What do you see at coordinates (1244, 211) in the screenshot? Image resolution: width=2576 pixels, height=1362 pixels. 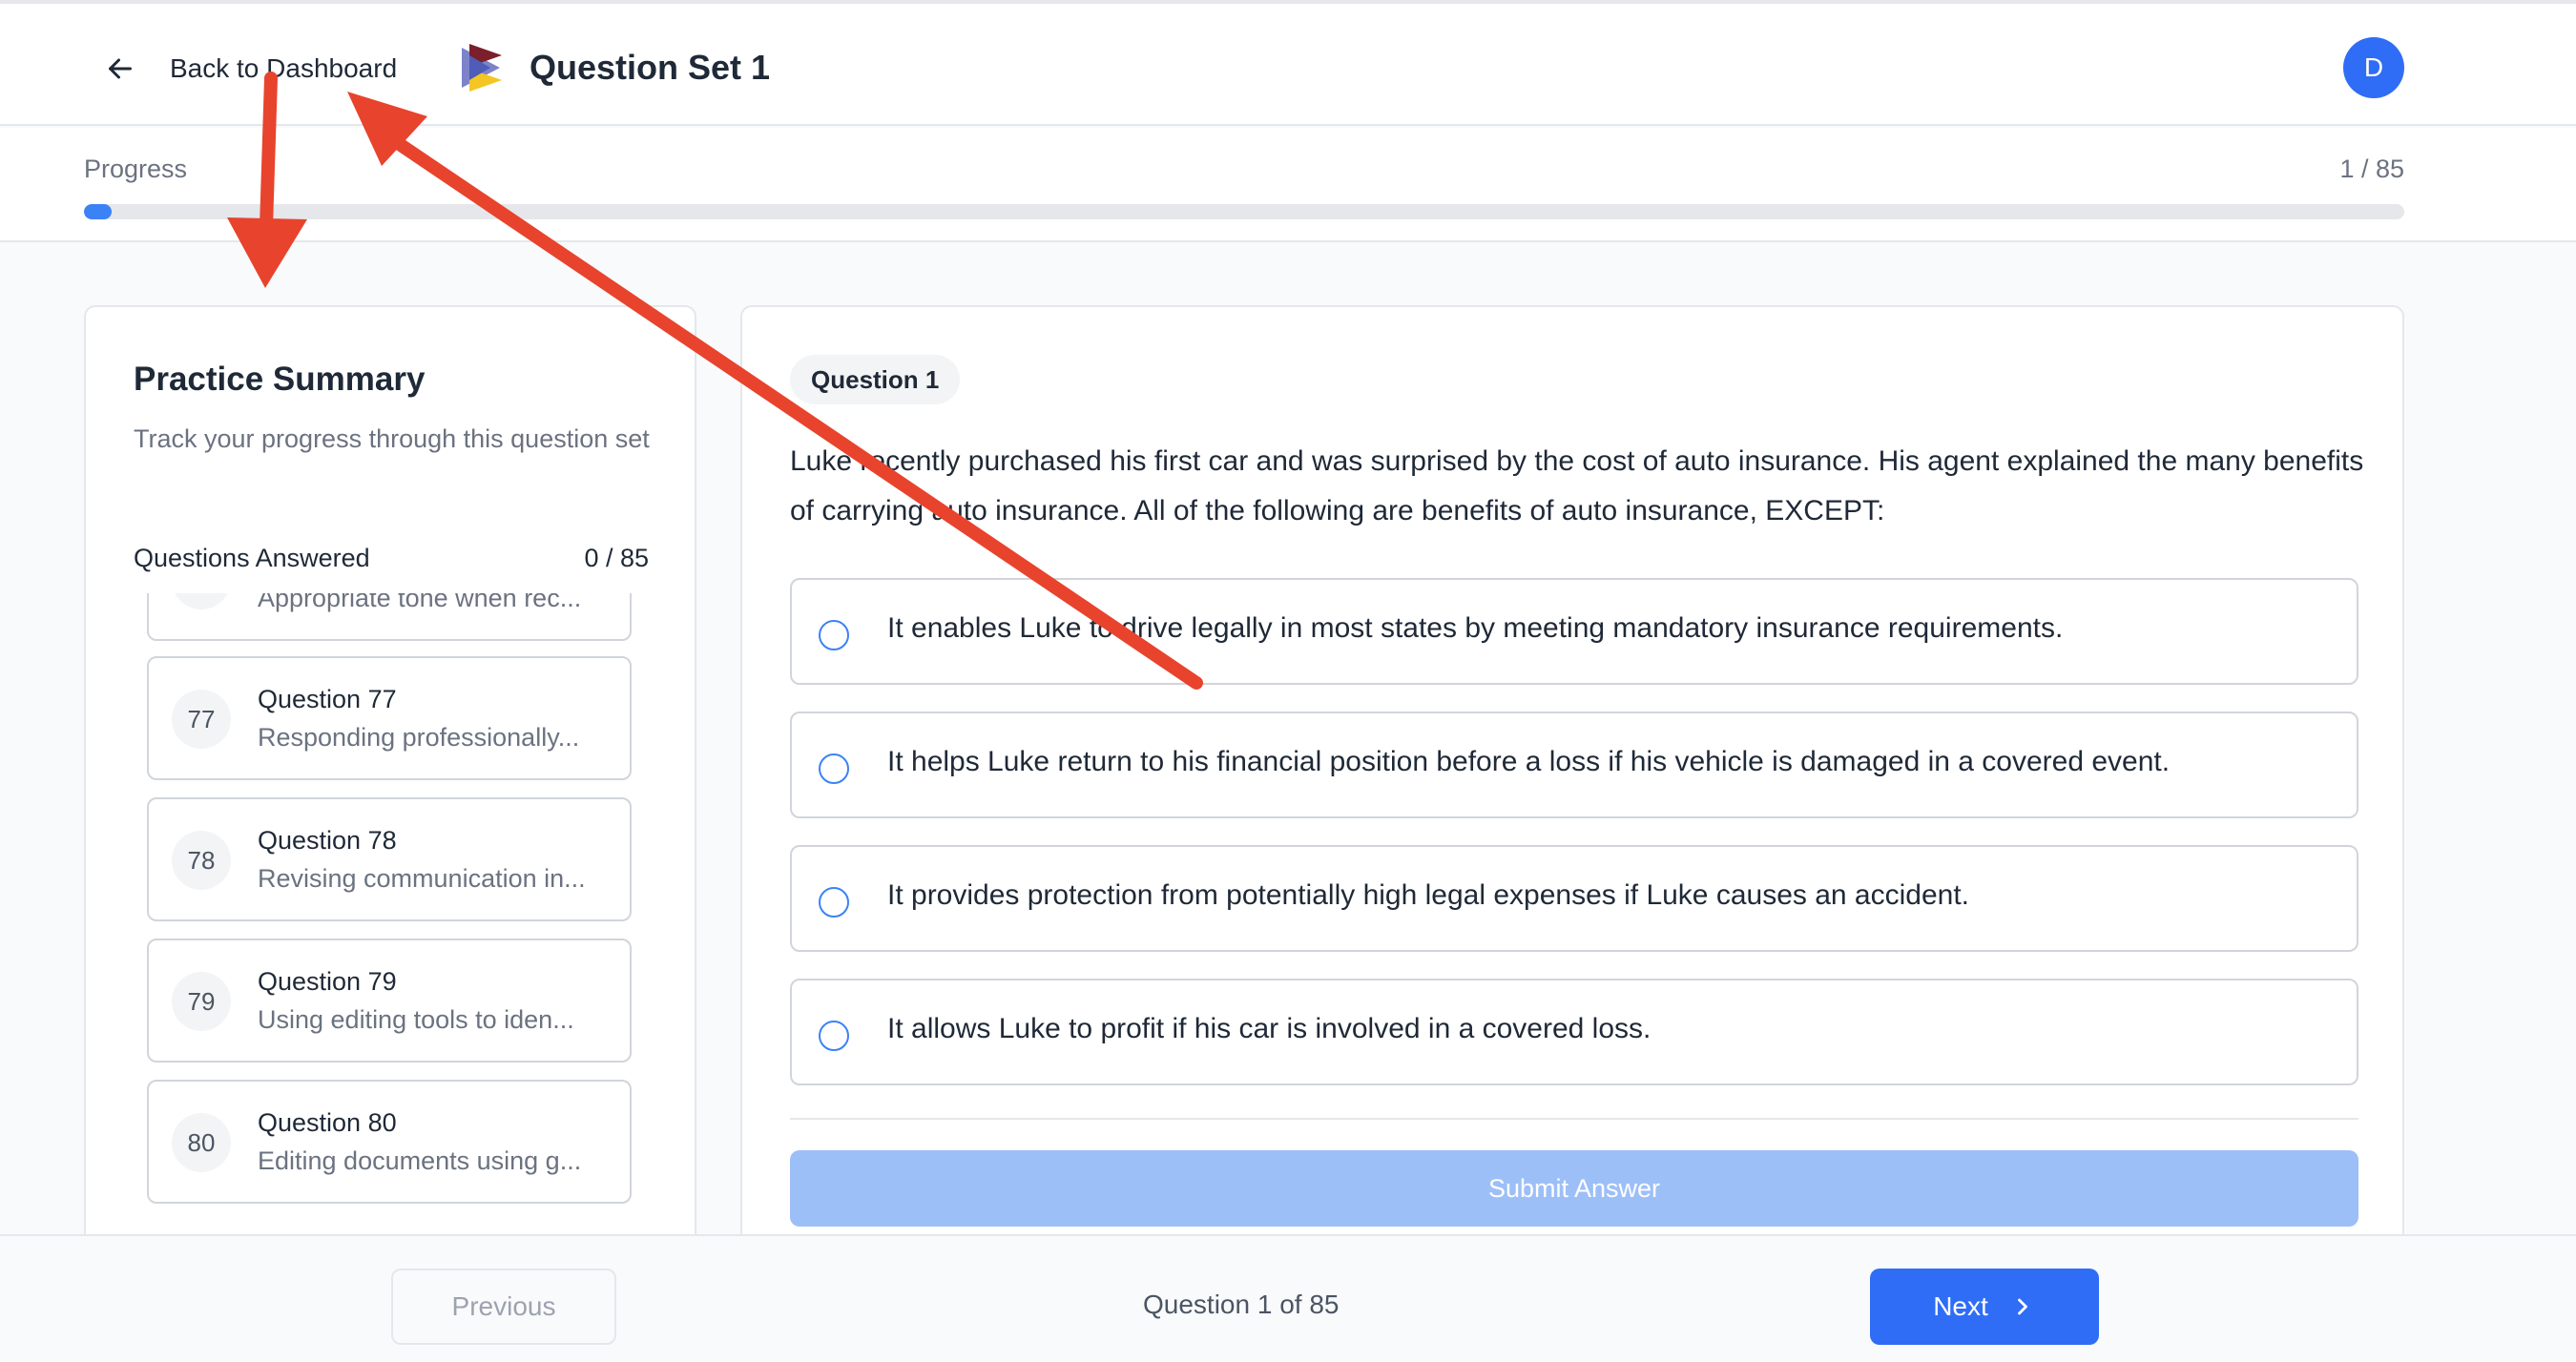 I see `progress-bar` at bounding box center [1244, 211].